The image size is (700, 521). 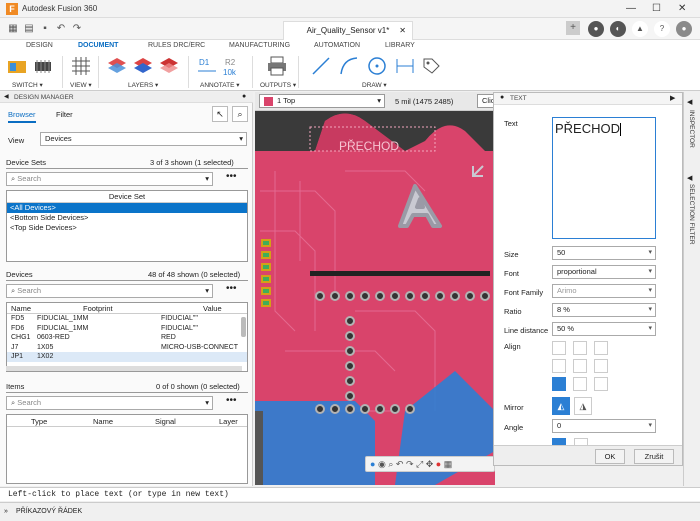 I want to click on layer-select: 1 Top ▾, so click(x=322, y=101).